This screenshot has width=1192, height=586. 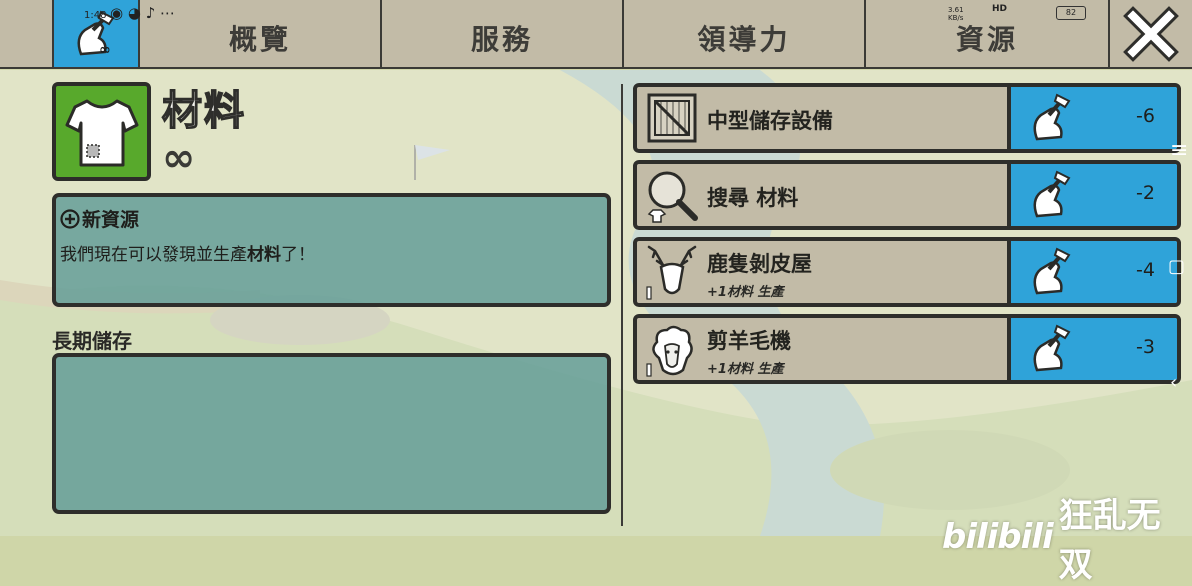 I want to click on tab-leadership-label: 領導力, so click(x=744, y=39).